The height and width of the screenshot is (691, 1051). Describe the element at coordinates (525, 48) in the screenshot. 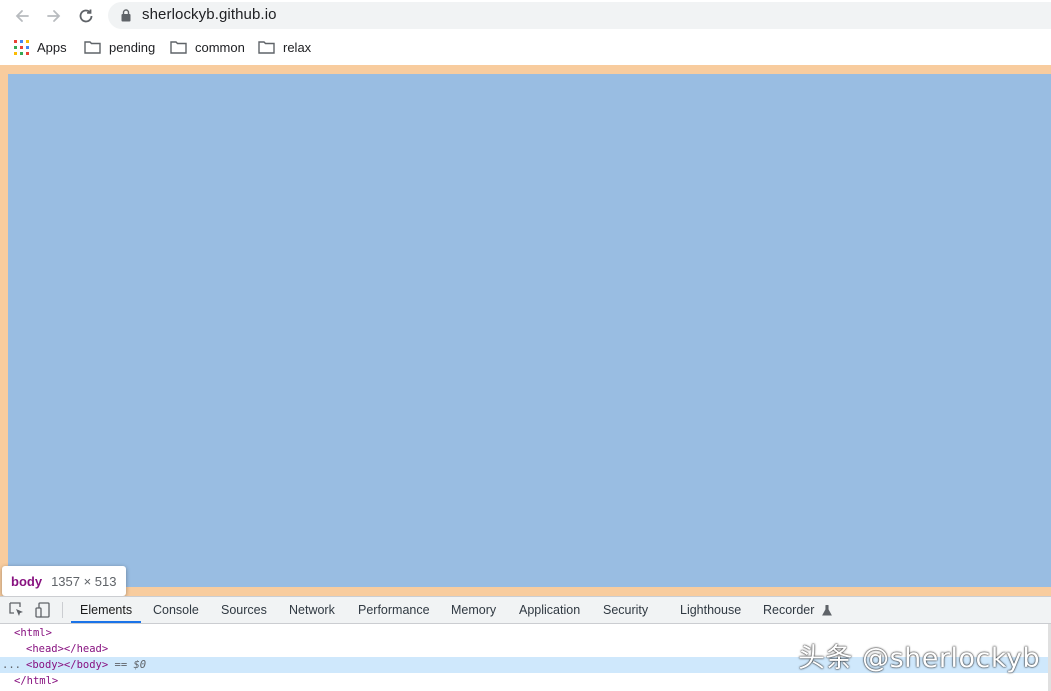

I see `bookmarks-bar: Apps pending common relax` at that location.